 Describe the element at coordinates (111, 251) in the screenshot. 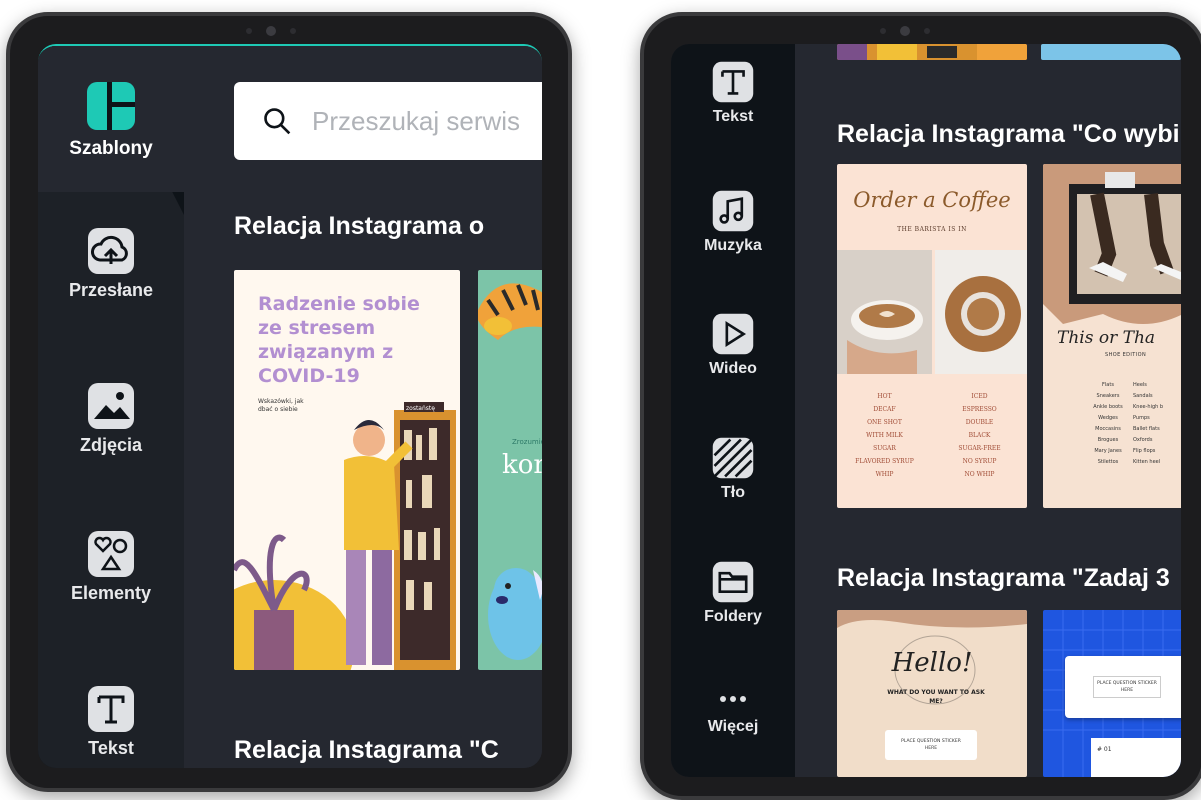

I see `upload-cloud-icon` at that location.